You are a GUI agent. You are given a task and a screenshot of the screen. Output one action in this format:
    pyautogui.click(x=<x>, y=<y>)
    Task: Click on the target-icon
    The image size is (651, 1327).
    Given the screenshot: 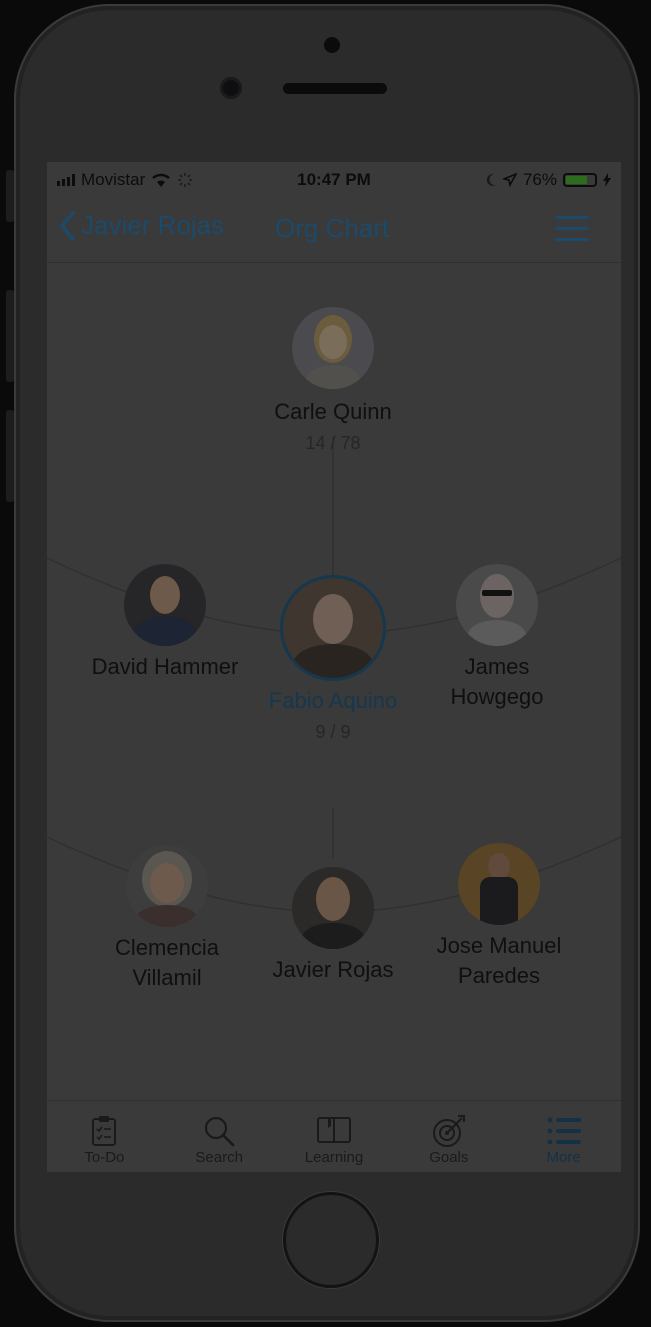 What is the action you would take?
    pyautogui.click(x=448, y=1131)
    